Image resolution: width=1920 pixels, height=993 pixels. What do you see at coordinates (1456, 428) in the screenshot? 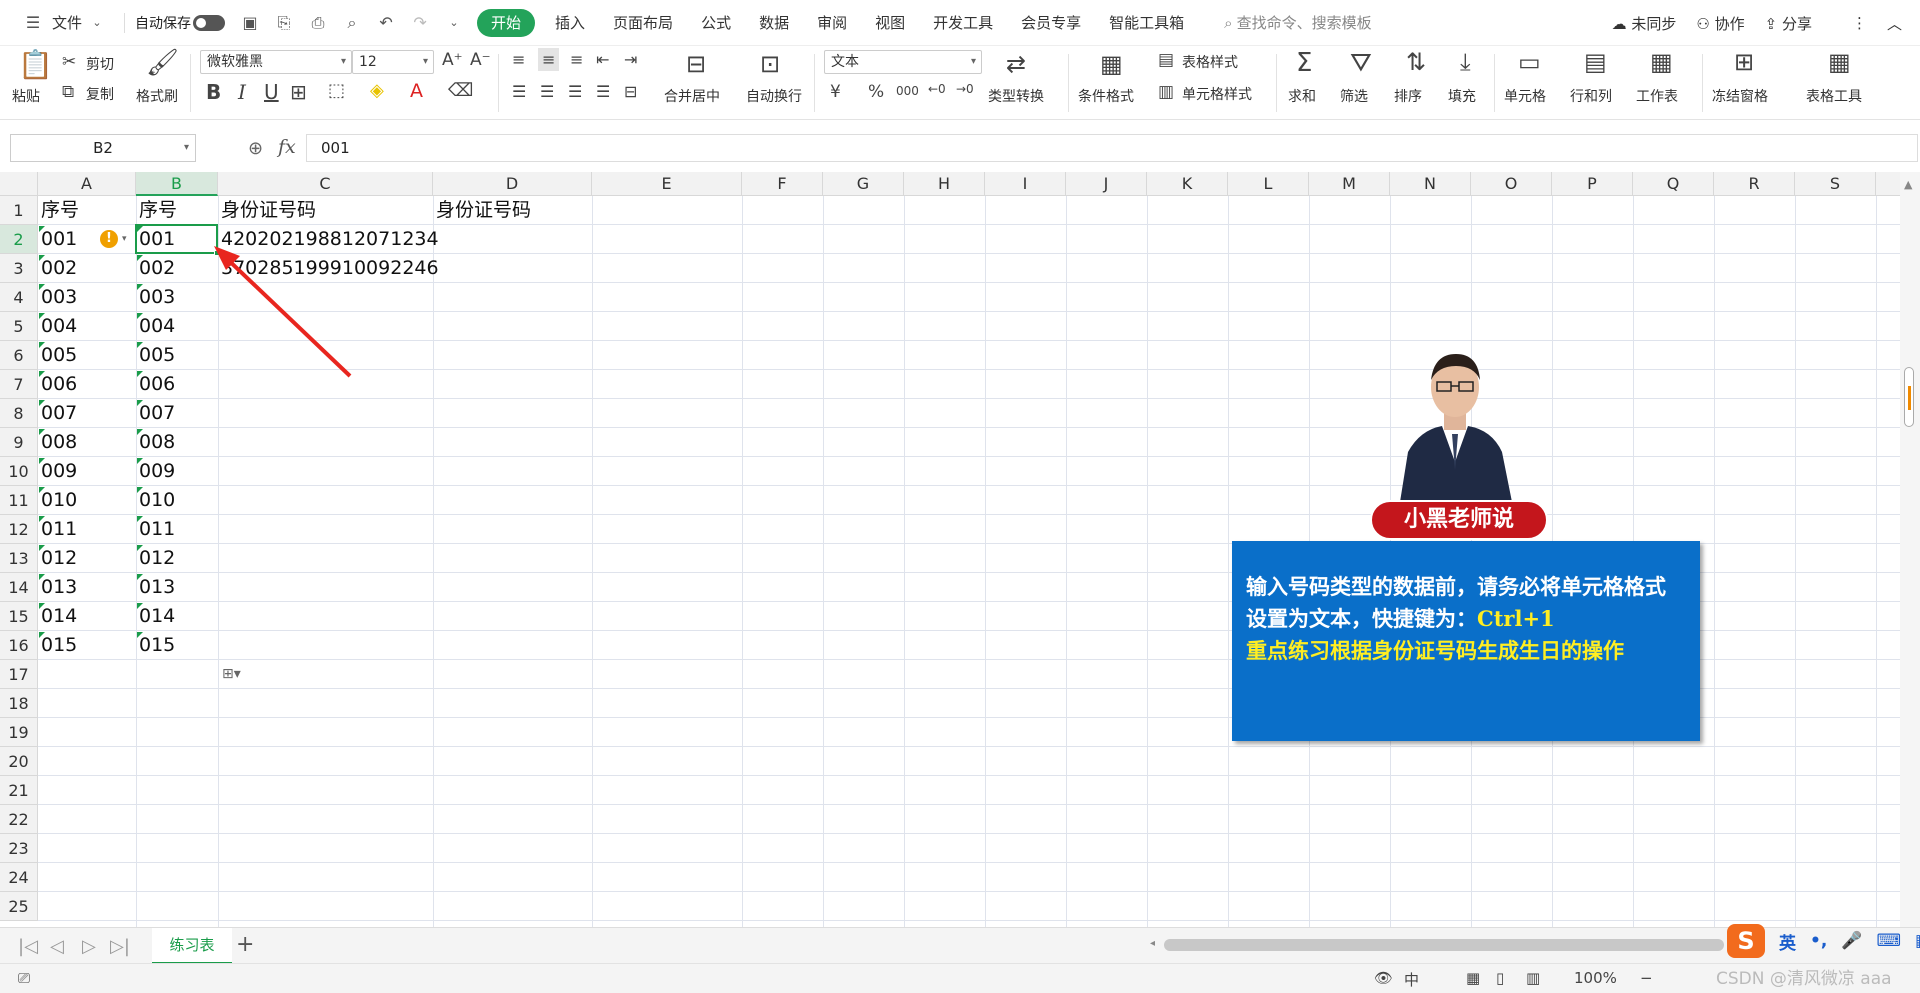
I see `presenter-photo` at bounding box center [1456, 428].